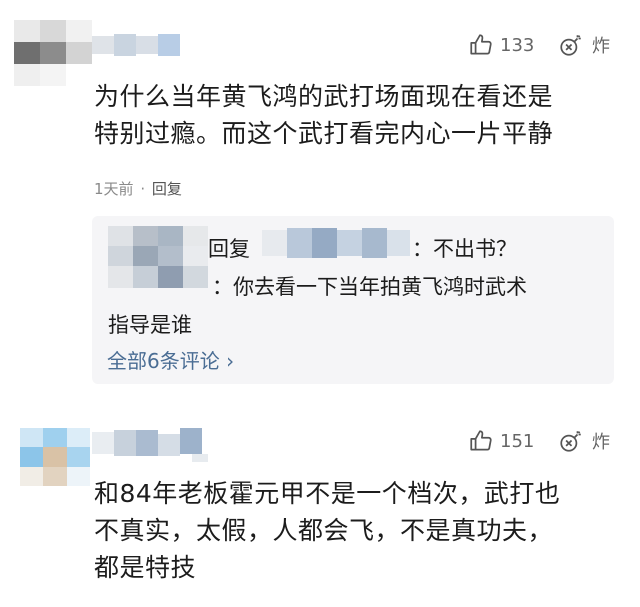 Image resolution: width=640 pixels, height=607 pixels. Describe the element at coordinates (150, 325) in the screenshot. I see `reply-2-text-cont: 指导是谁` at that location.